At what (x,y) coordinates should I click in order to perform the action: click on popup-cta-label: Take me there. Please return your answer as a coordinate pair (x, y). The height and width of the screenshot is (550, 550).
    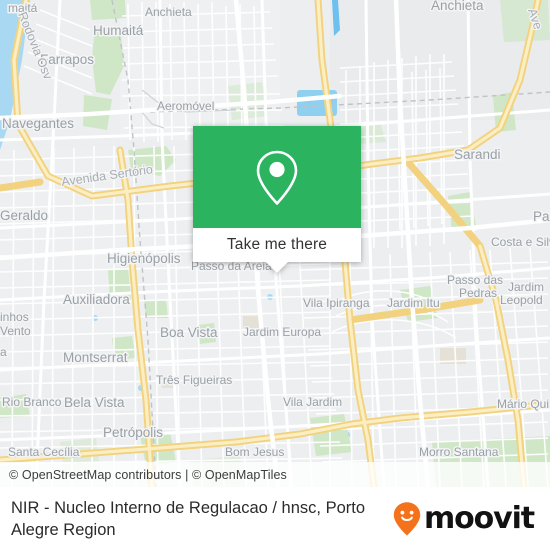
    Looking at the image, I should click on (277, 244).